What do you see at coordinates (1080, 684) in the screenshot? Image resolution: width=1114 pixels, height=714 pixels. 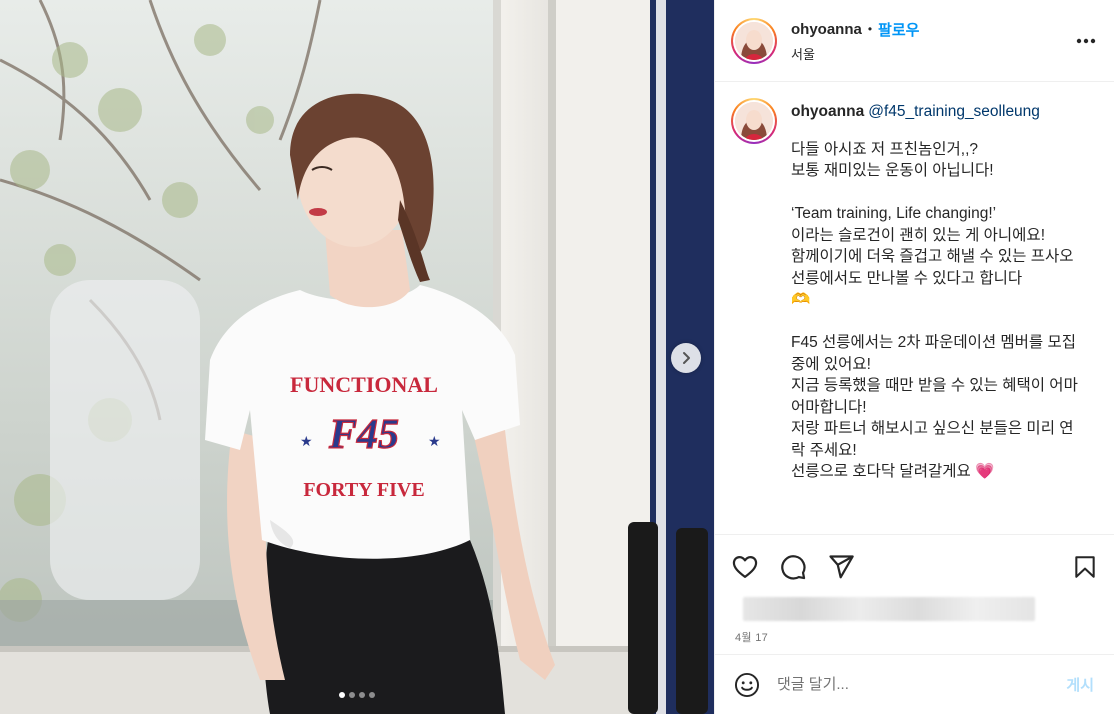 I see `post-comment-button: 게시` at bounding box center [1080, 684].